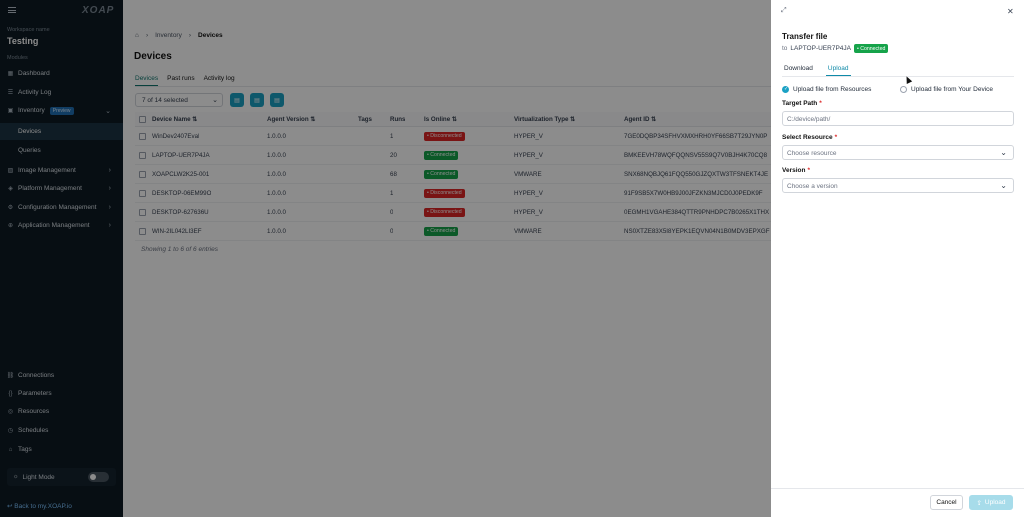 This screenshot has height=517, width=1024. I want to click on expand-icon: ⤢, so click(784, 11).